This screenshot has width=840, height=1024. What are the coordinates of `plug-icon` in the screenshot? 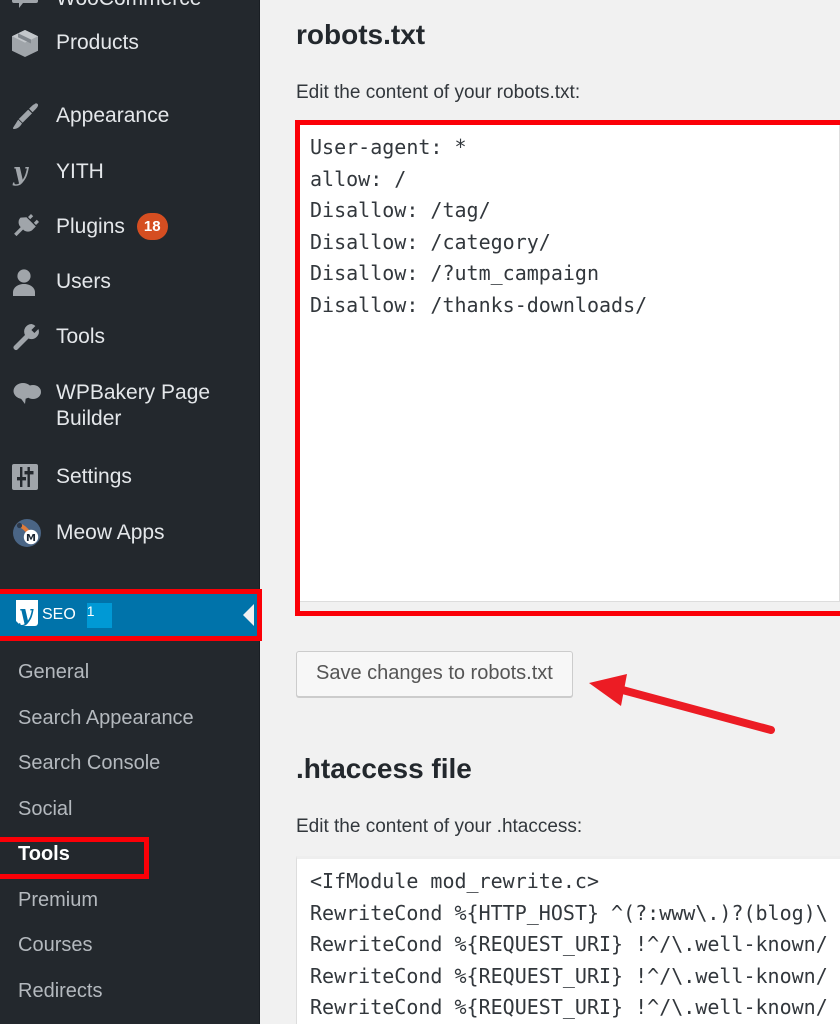 It's located at (31, 227).